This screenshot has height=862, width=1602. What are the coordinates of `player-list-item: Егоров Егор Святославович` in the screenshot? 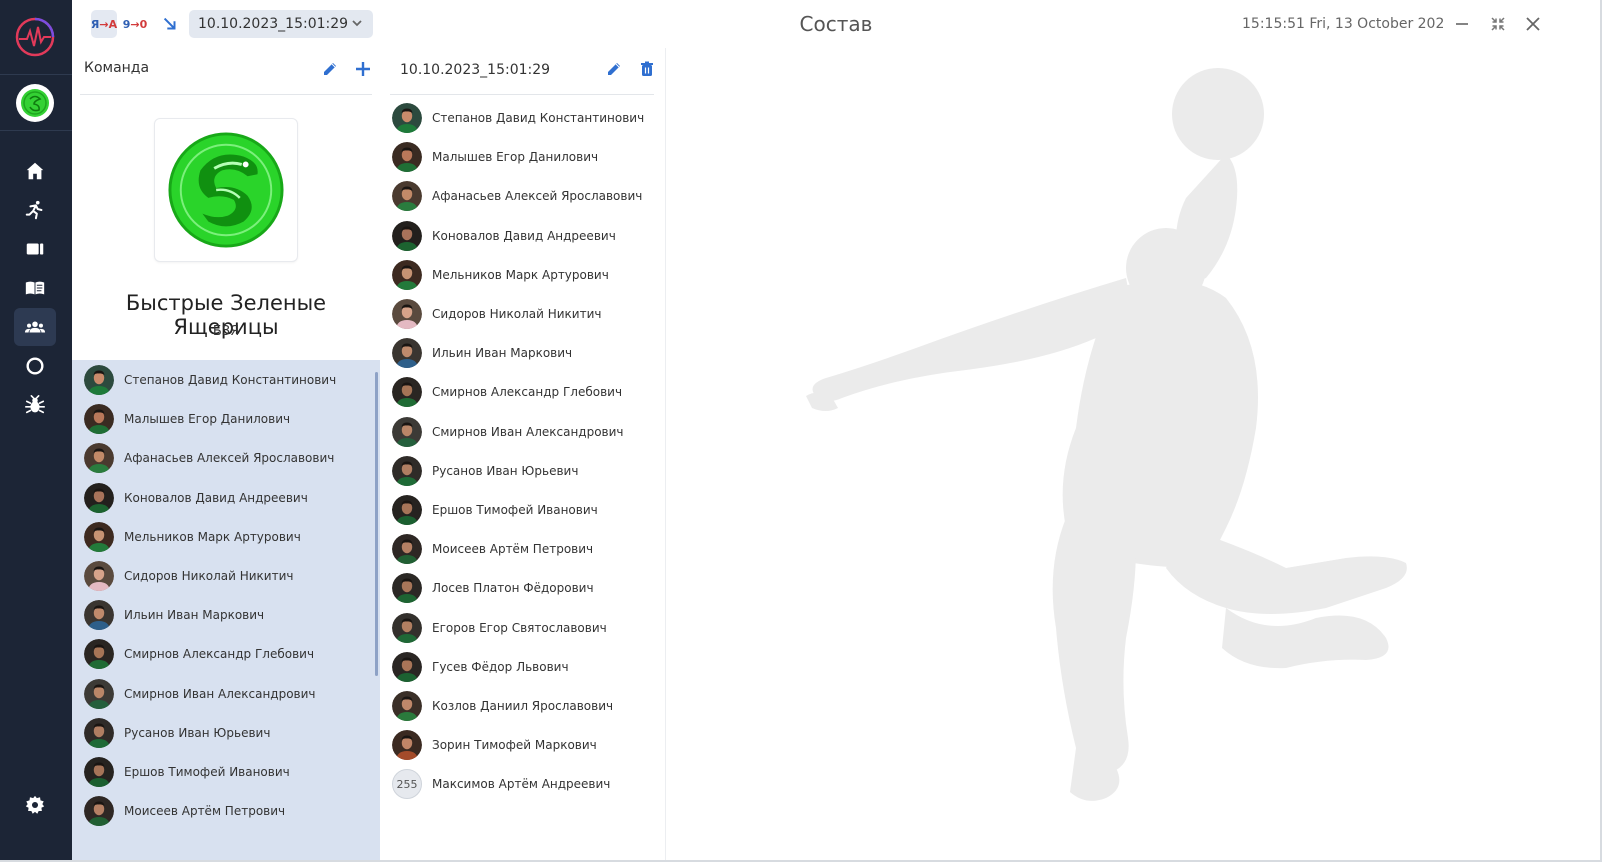 It's located at (499, 628).